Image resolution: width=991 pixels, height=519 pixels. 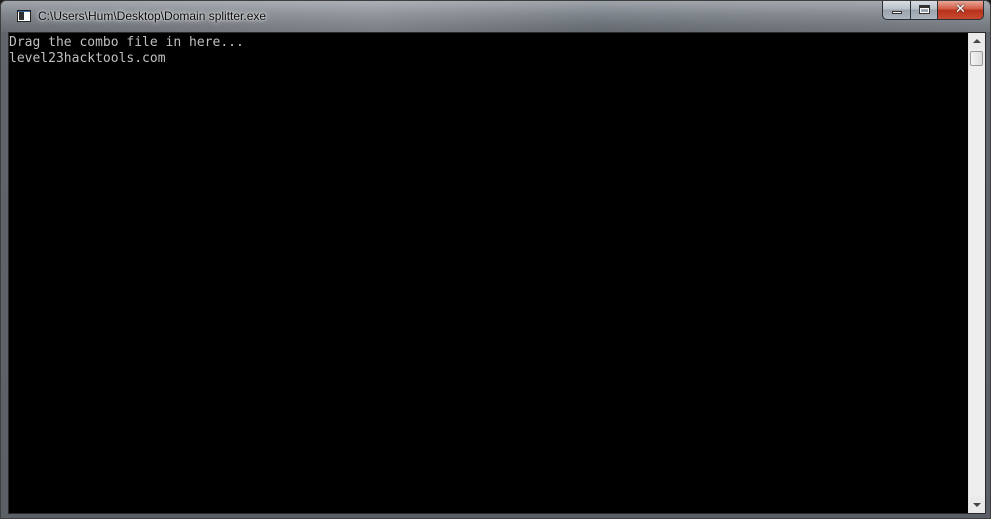 What do you see at coordinates (977, 505) in the screenshot?
I see `scroll-down-arrow-icon` at bounding box center [977, 505].